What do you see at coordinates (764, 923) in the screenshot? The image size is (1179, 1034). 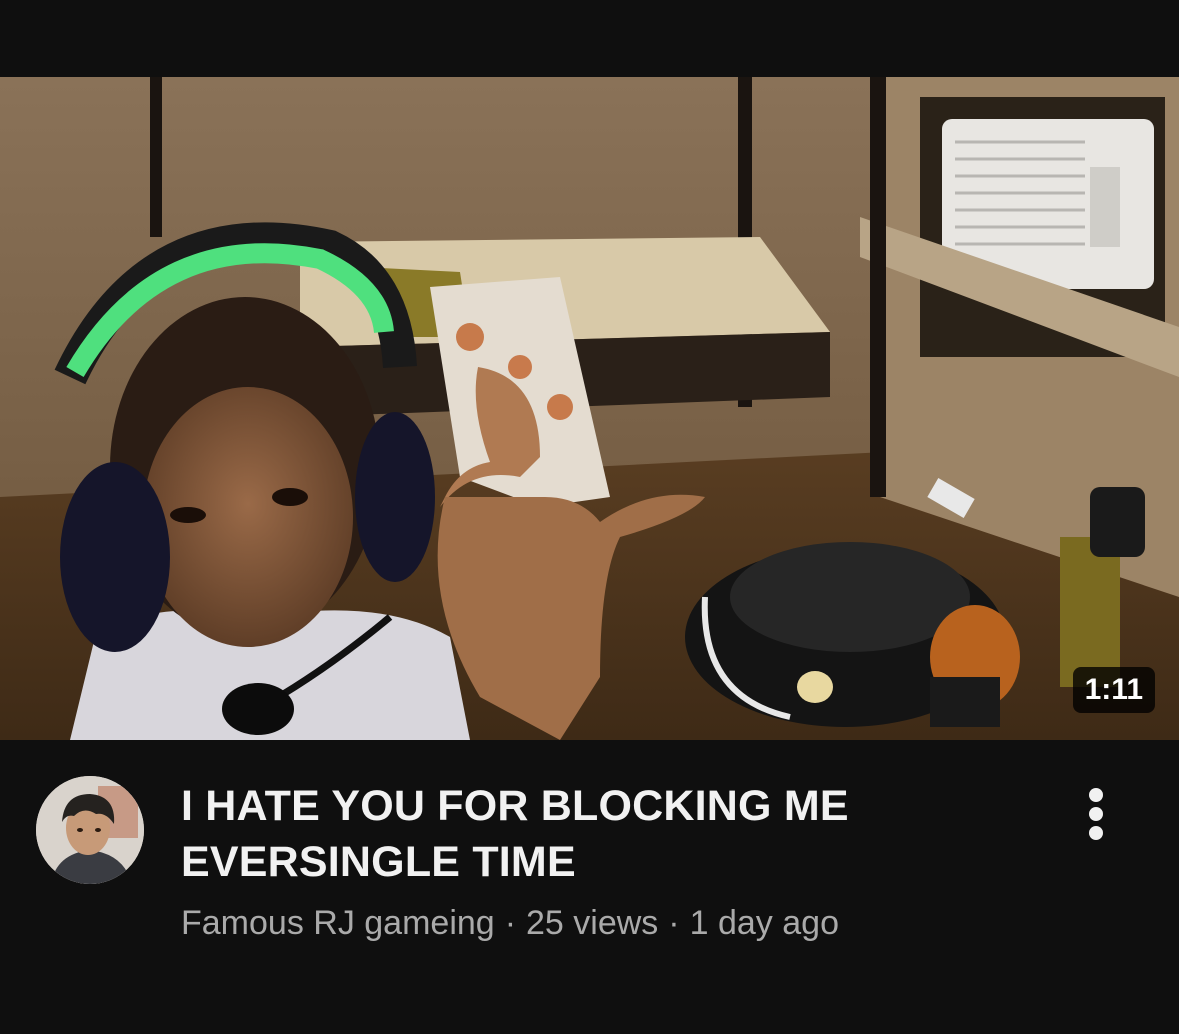 I see `upload-age: 1 day ago` at bounding box center [764, 923].